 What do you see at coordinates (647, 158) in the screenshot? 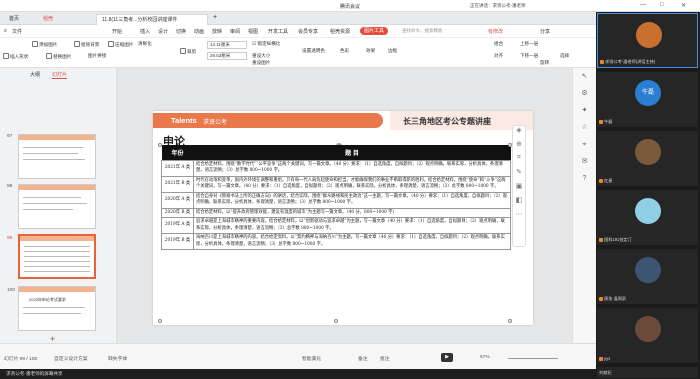
I see `participant-card: 红星` at bounding box center [647, 158].